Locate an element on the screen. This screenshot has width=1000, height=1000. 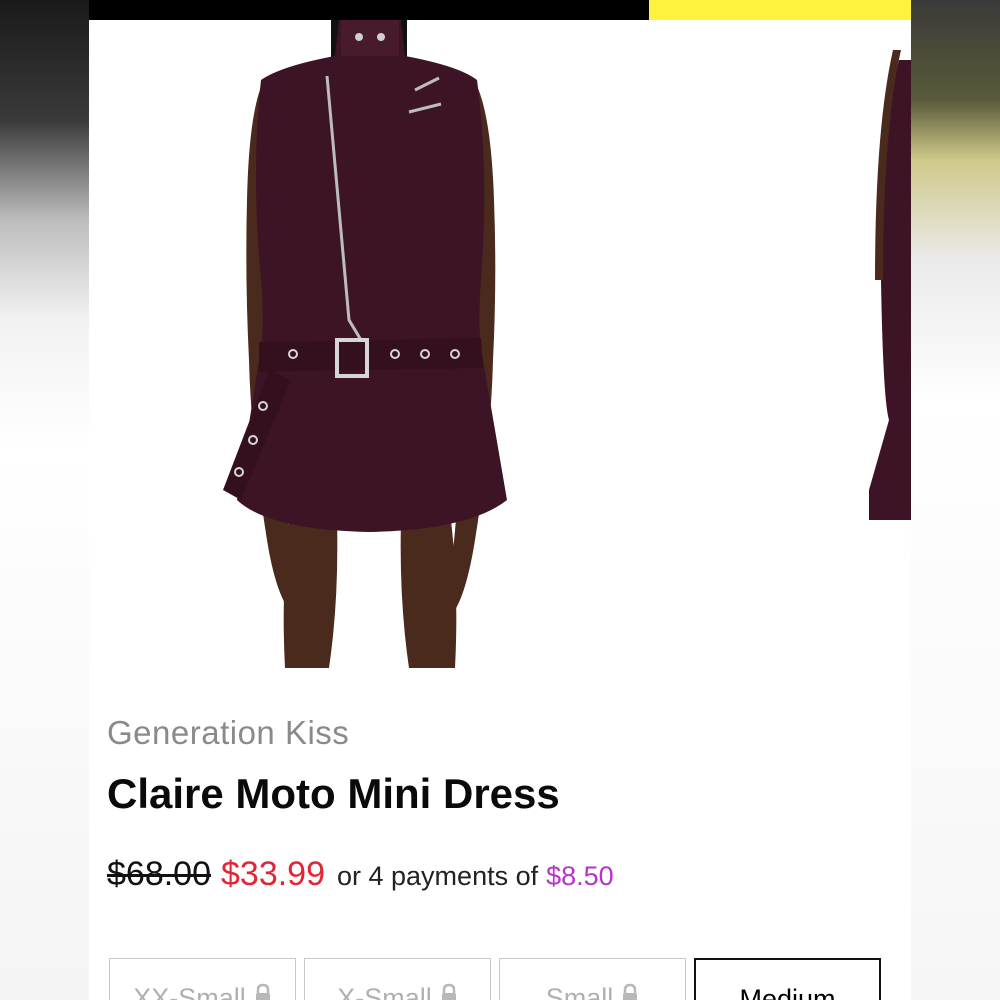
size-option-xx-small: XX-Small is located at coordinates (202, 979).